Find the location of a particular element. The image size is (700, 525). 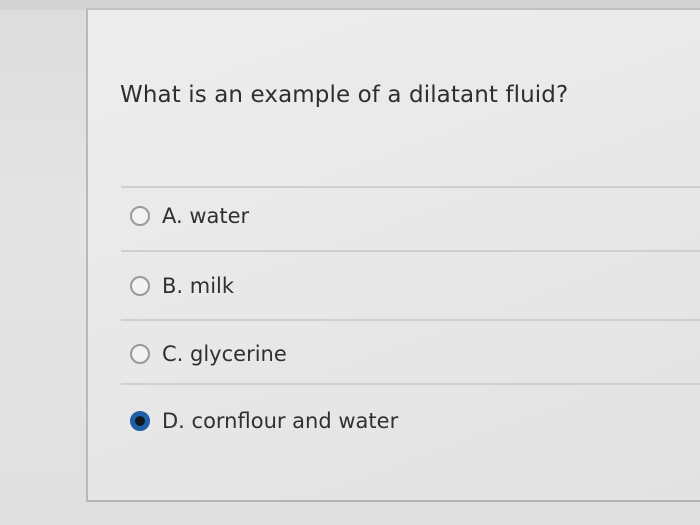

option-b-label: B. milk is located at coordinates (198, 286).